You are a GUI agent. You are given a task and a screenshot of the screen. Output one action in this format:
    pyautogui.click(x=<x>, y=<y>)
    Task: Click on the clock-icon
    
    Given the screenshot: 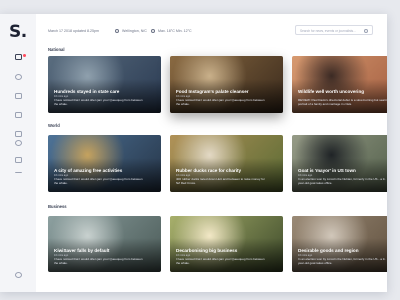 What is the action you would take?
    pyautogui.click(x=18, y=143)
    